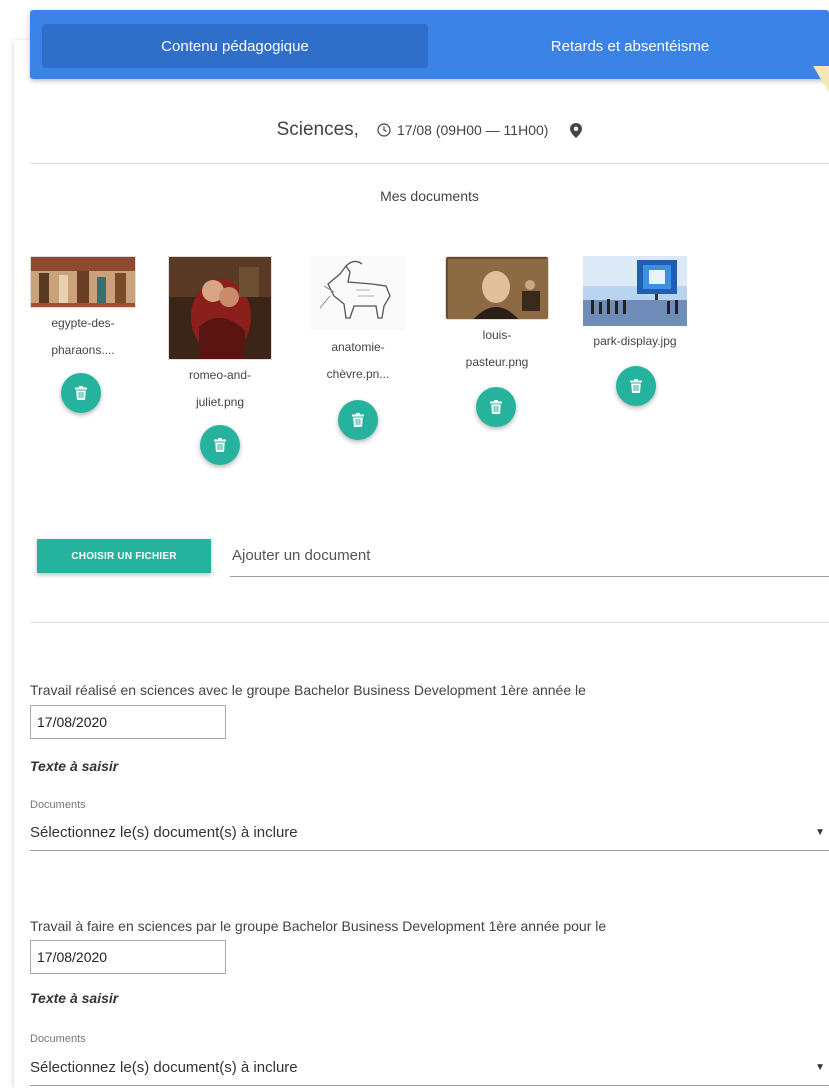 This screenshot has width=829, height=1088. I want to click on document-item: romeo-and- juliet.png, so click(220, 336).